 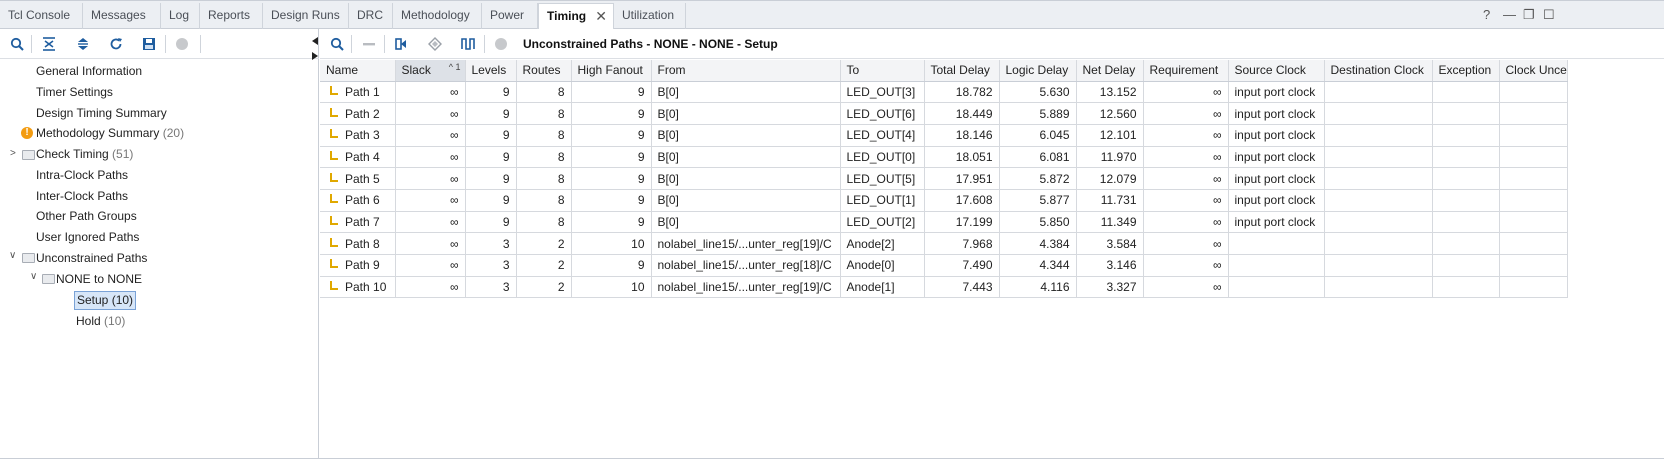 I want to click on cell-to: Anode[1], so click(x=882, y=287).